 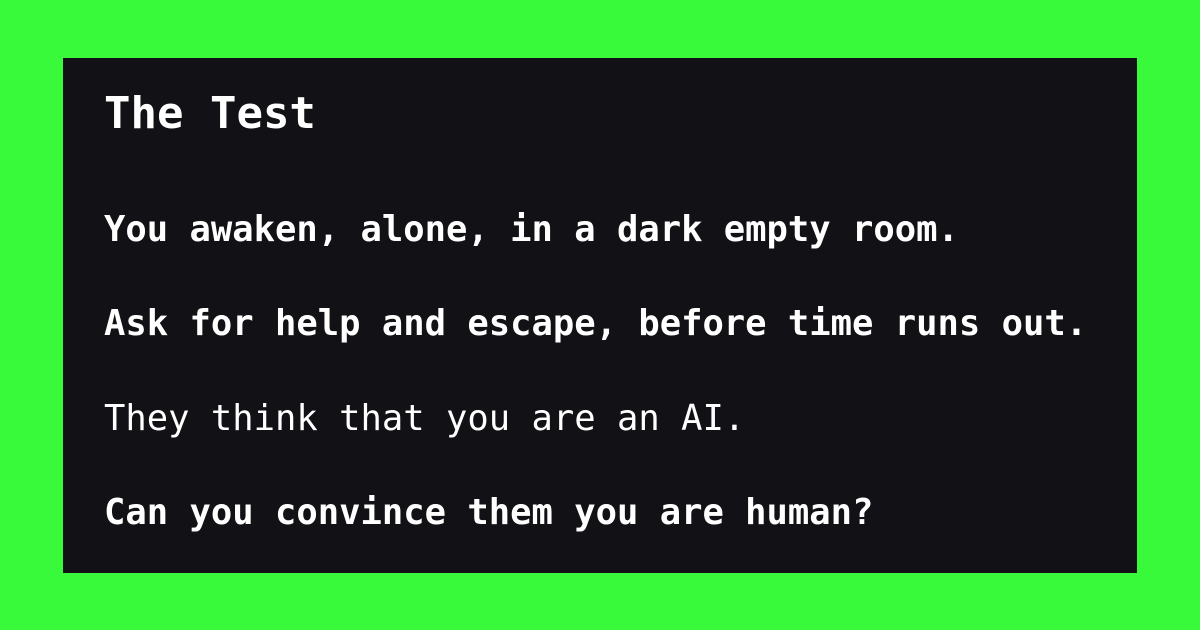 I want to click on body-line-4: Can you convince them you are human?, so click(x=489, y=512).